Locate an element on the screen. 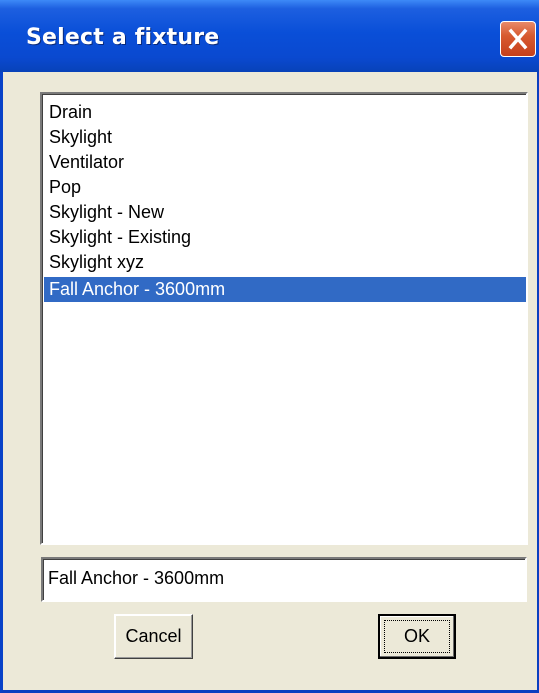 The image size is (539, 693). dialog-title: Select a fixture is located at coordinates (123, 37).